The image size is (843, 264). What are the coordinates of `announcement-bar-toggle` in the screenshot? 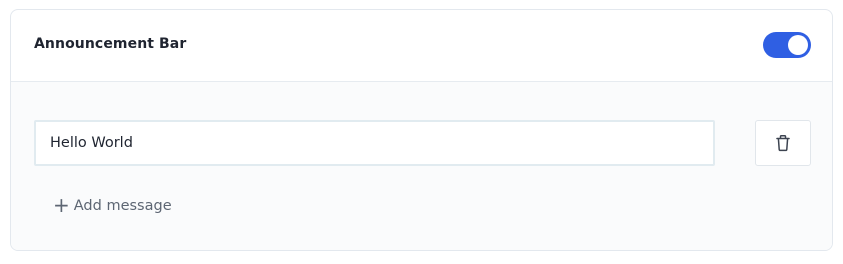 It's located at (787, 45).